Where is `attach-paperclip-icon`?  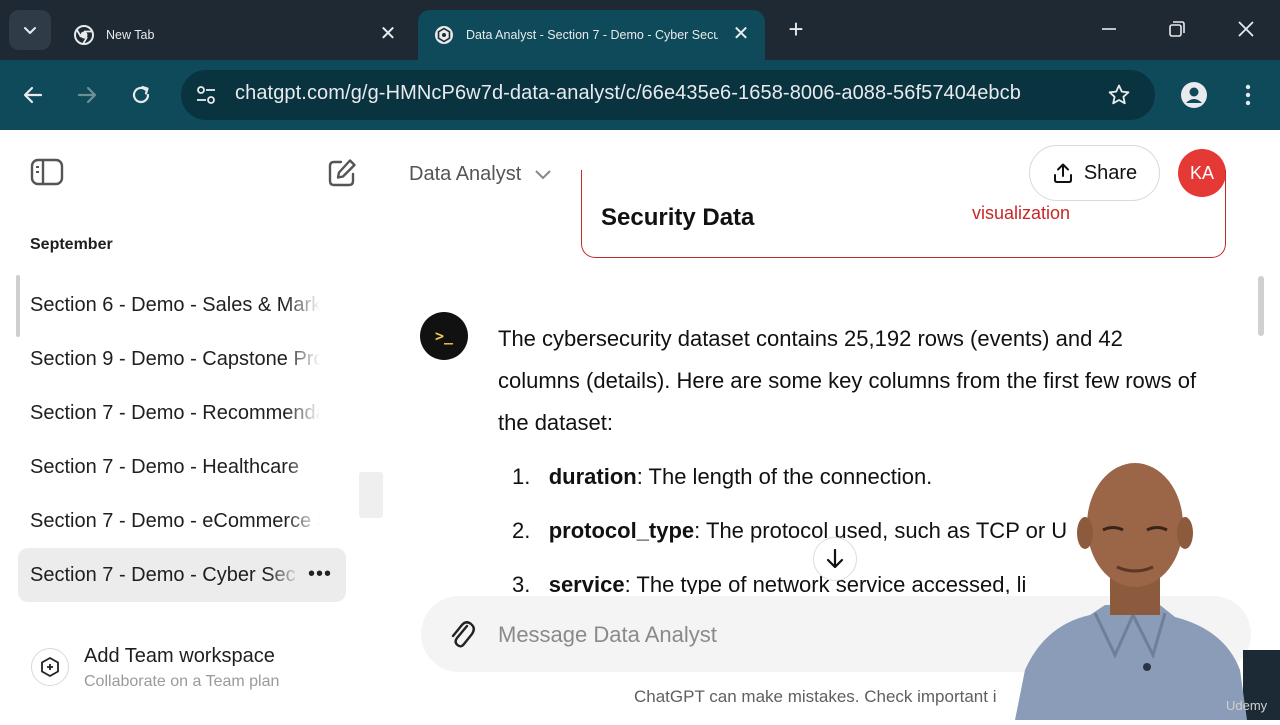
attach-paperclip-icon is located at coordinates (463, 634).